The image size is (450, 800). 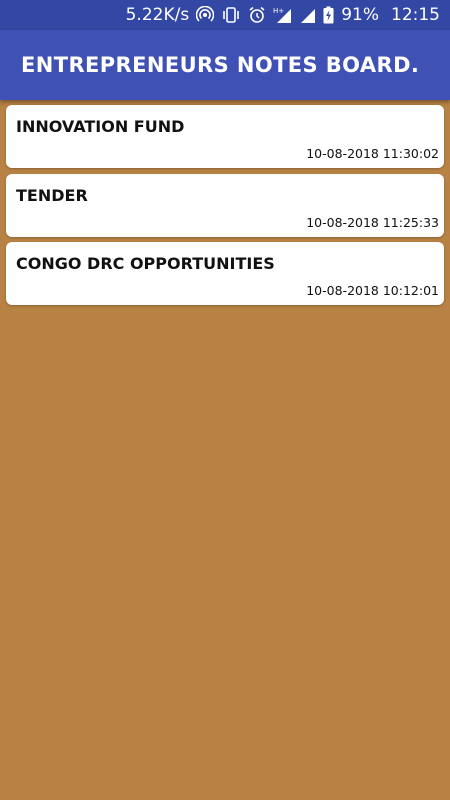 What do you see at coordinates (257, 15) in the screenshot?
I see `alarm-icon` at bounding box center [257, 15].